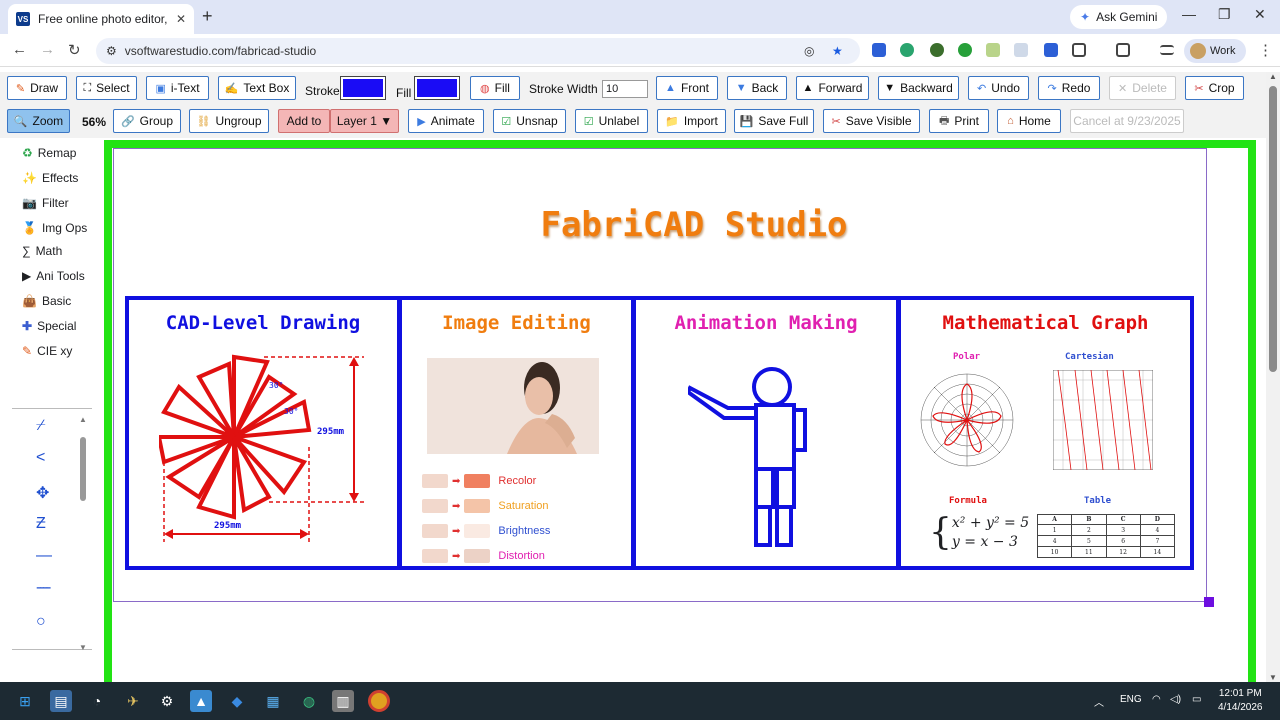  Describe the element at coordinates (181, 19) in the screenshot. I see `tab-close-icon: ✕` at that location.